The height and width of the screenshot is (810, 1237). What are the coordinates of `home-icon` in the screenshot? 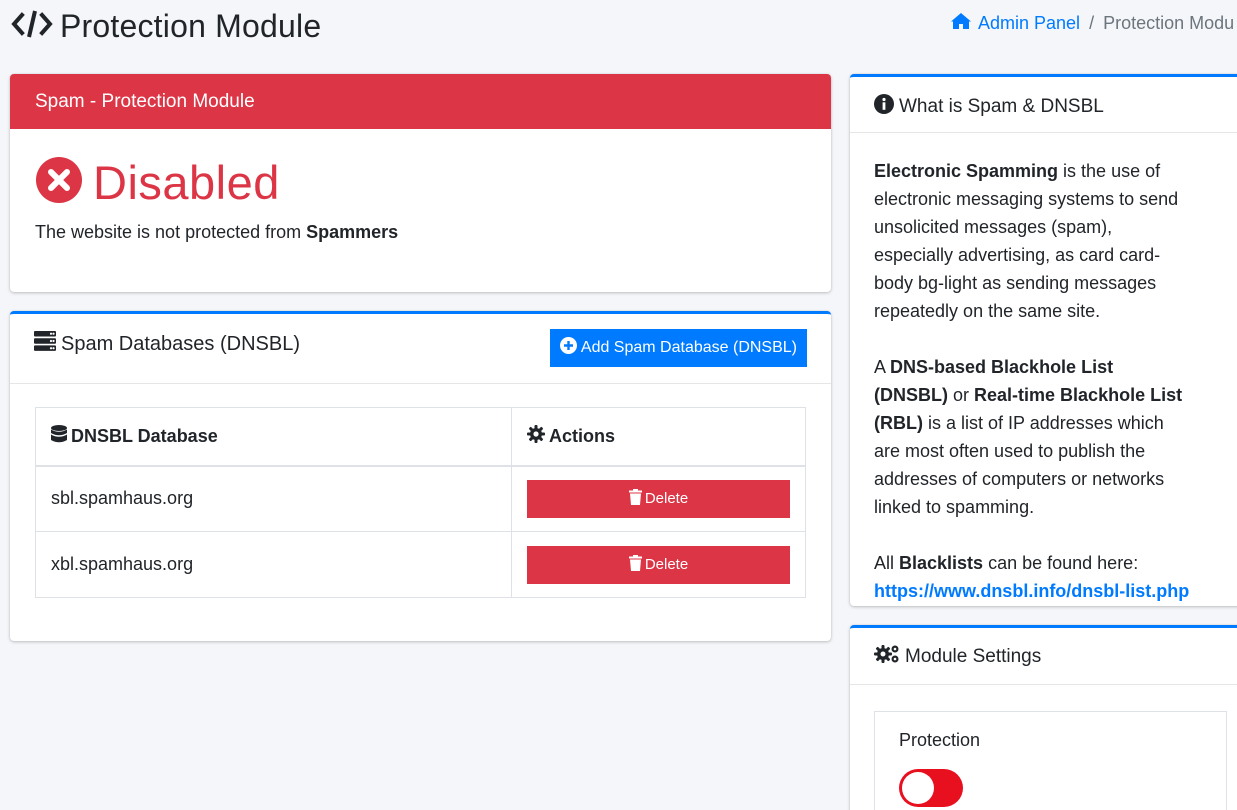 It's located at (961, 23).